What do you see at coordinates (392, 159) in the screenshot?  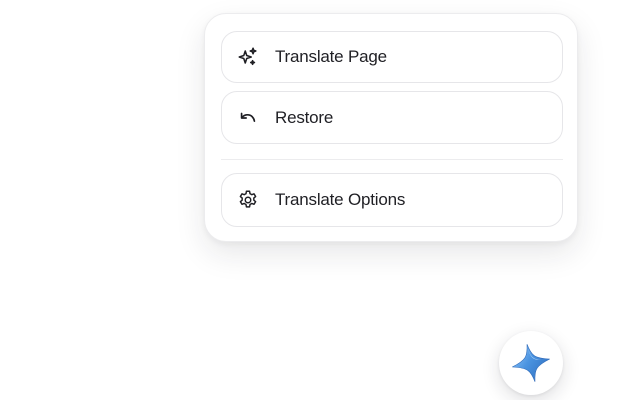 I see `menu-divider` at bounding box center [392, 159].